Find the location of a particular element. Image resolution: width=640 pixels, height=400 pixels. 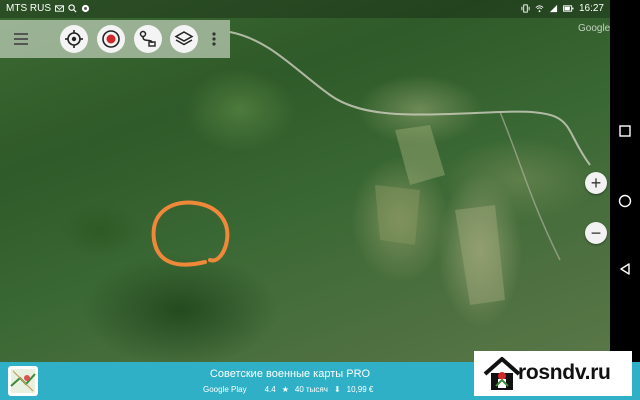

mail-icon is located at coordinates (59, 8).